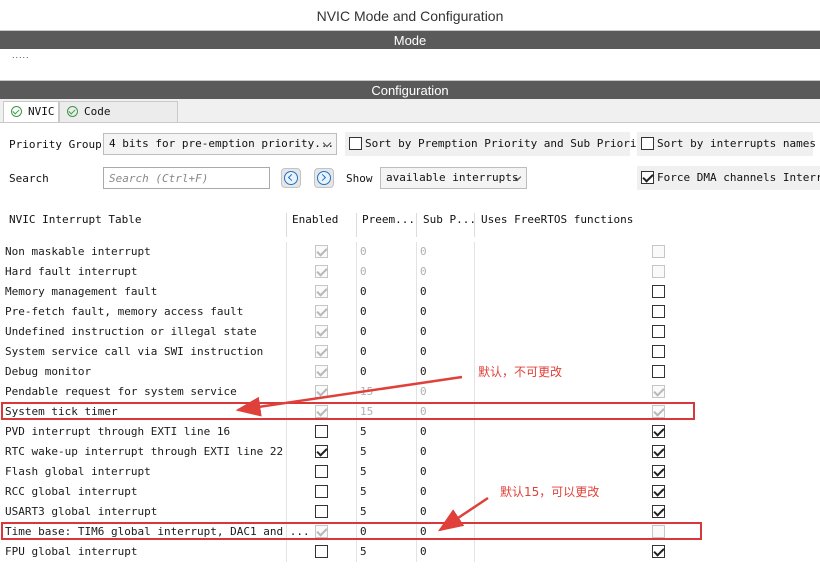  I want to click on column-header-name: NVIC Interrupt Table, so click(75, 219).